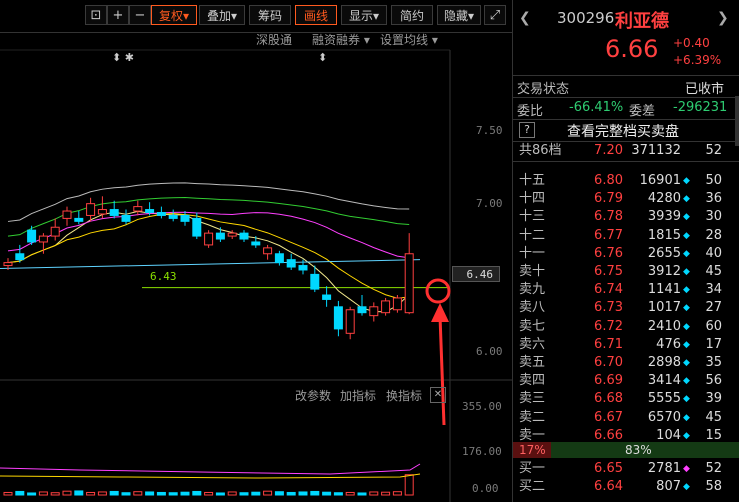 The image size is (739, 502). Describe the element at coordinates (626, 308) in the screenshot. I see `sell-order-row: 卖八 6.73 1017 ◆ 27` at that location.